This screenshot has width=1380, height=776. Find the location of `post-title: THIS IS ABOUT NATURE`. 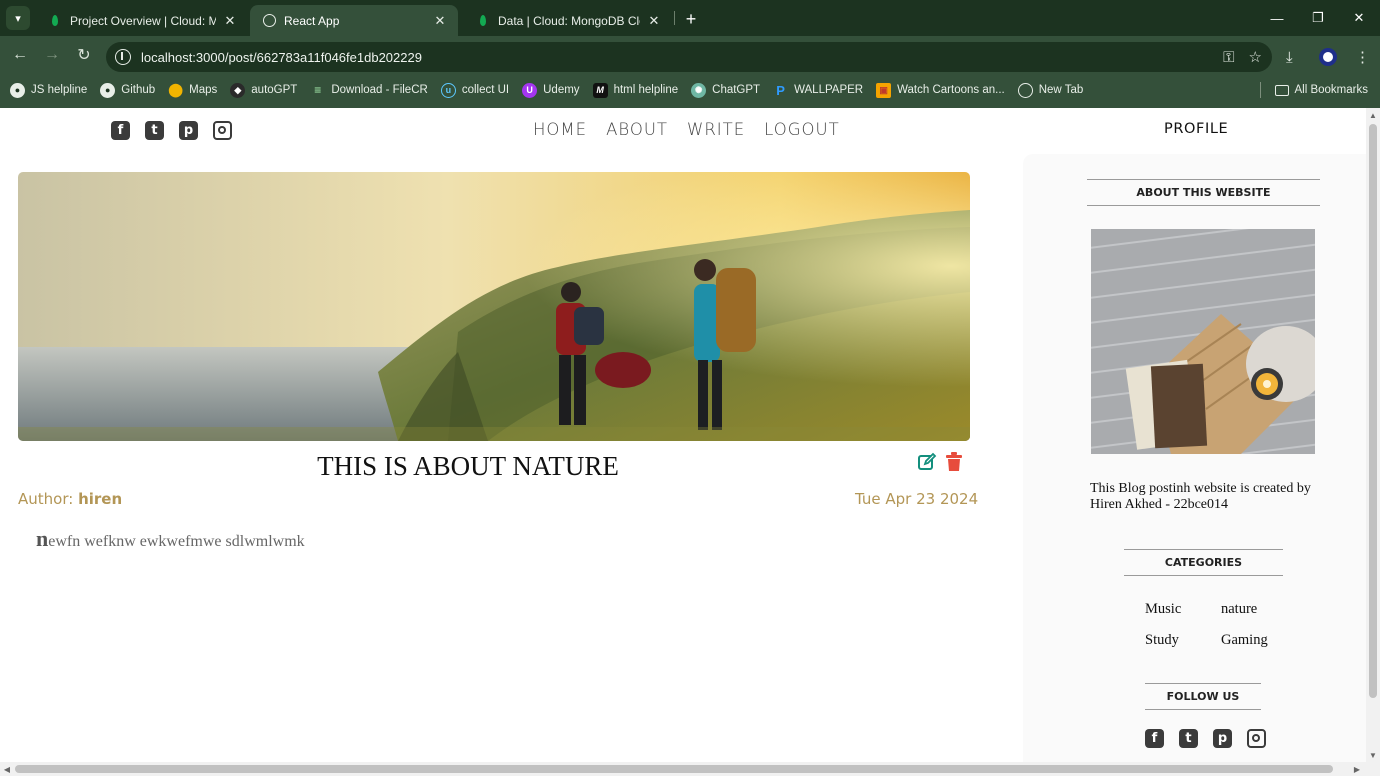

post-title: THIS IS ABOUT NATURE is located at coordinates (468, 466).